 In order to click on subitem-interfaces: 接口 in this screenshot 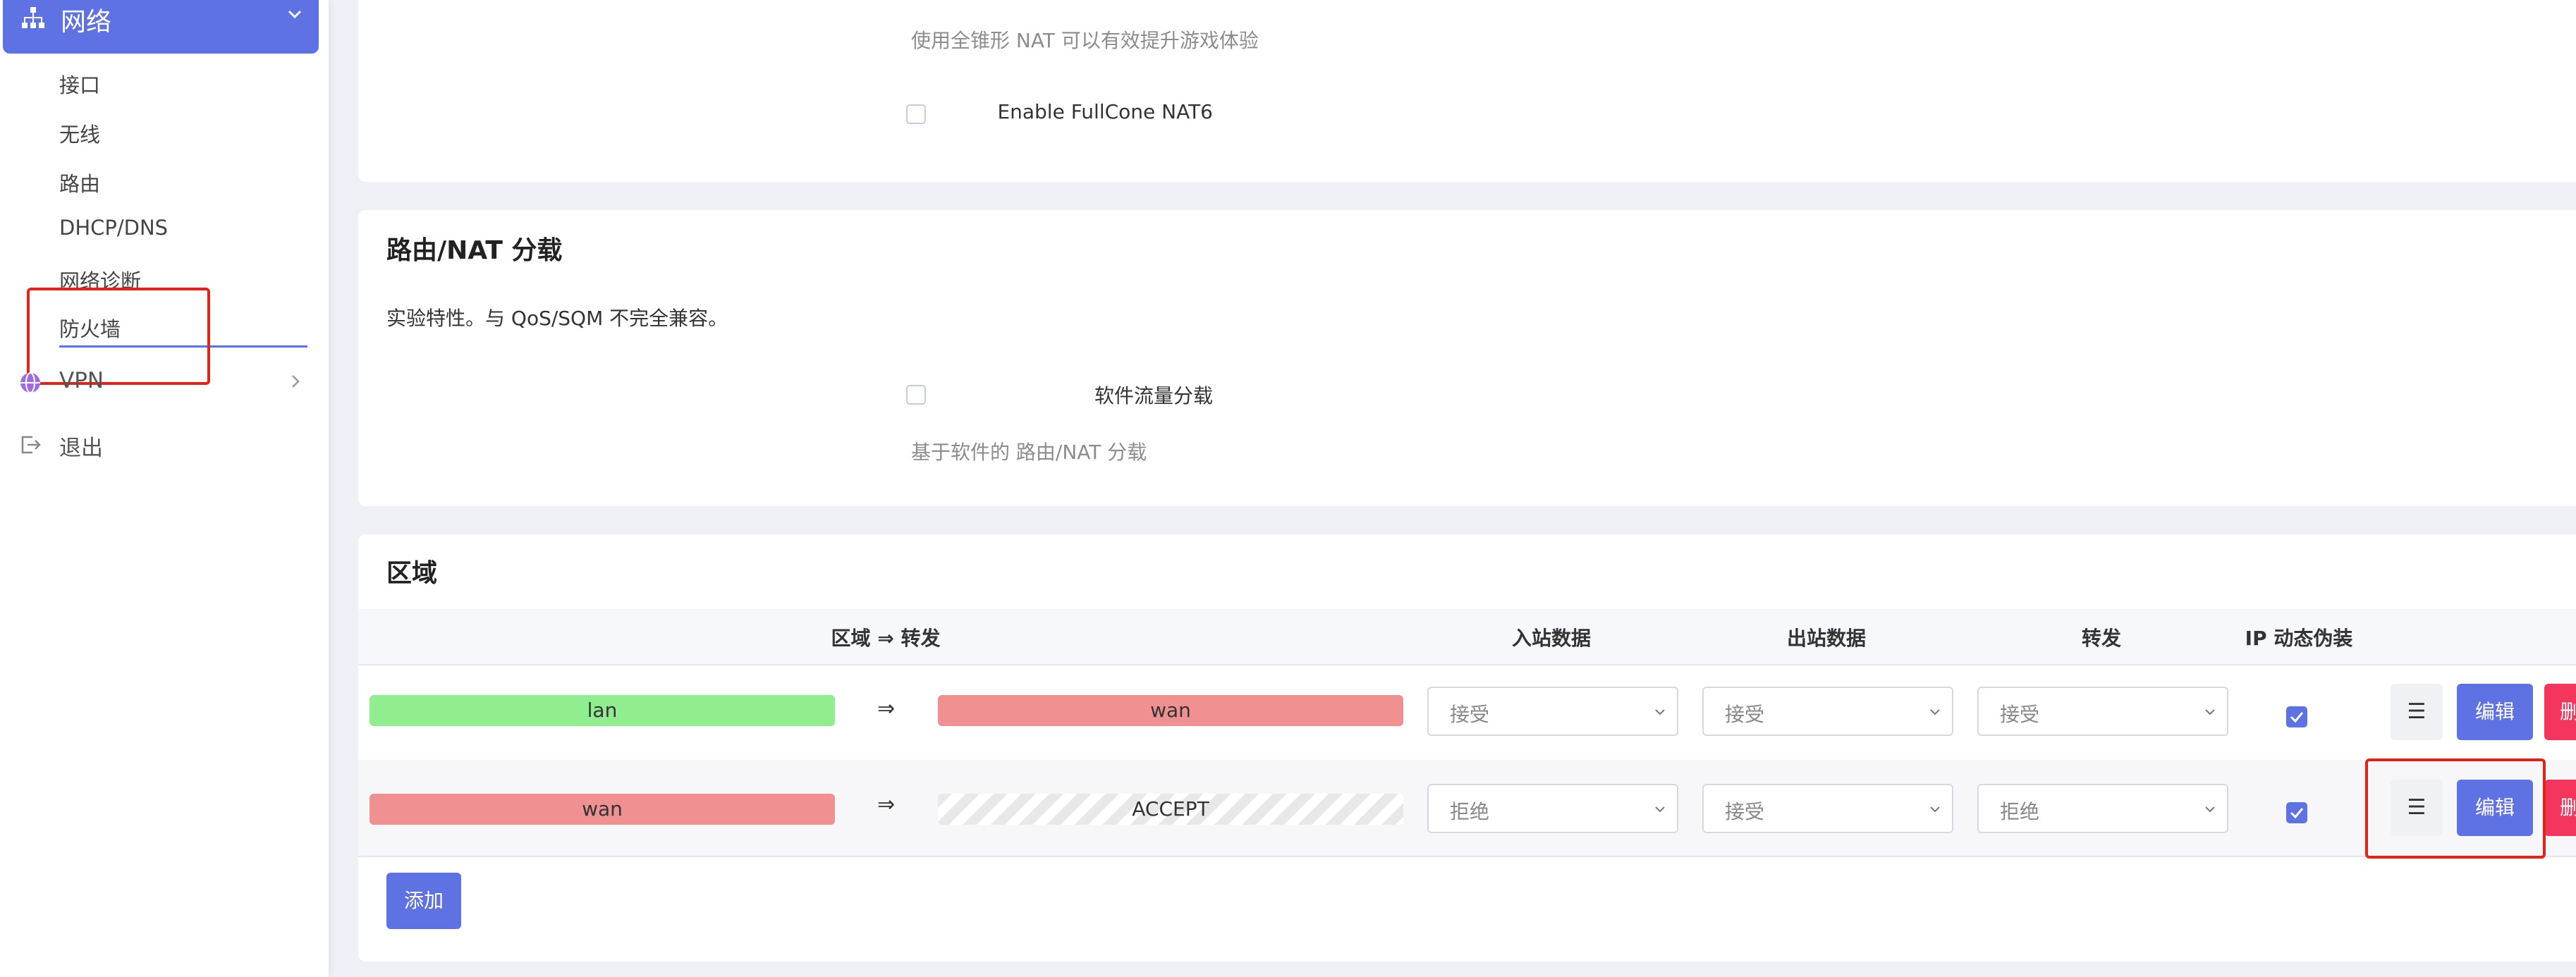, I will do `click(80, 84)`.